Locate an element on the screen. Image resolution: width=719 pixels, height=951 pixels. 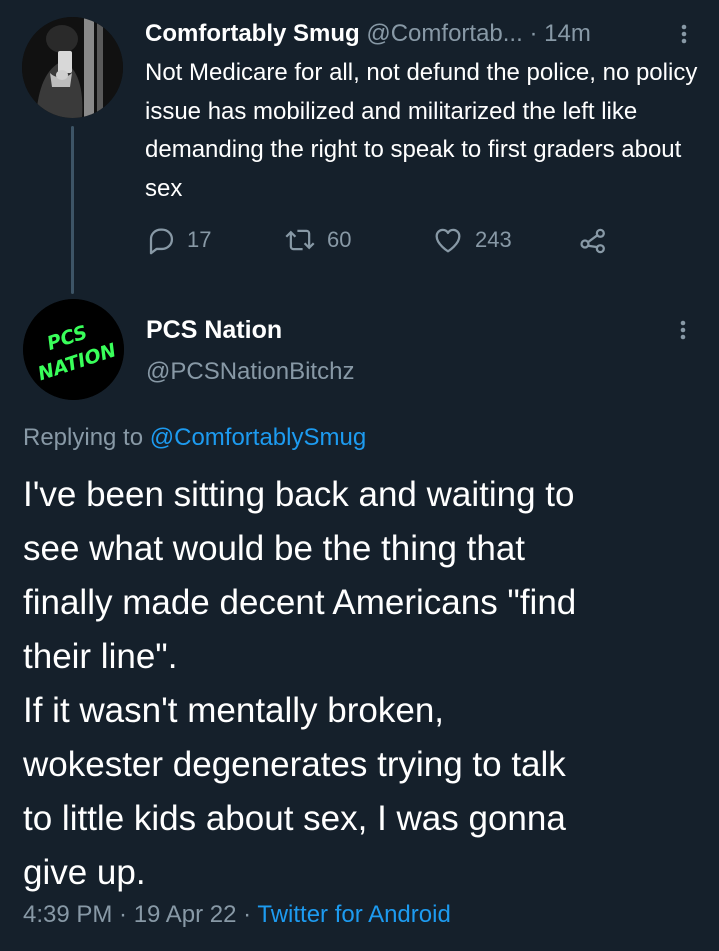
parent-timestamp: 14m is located at coordinates (567, 33).